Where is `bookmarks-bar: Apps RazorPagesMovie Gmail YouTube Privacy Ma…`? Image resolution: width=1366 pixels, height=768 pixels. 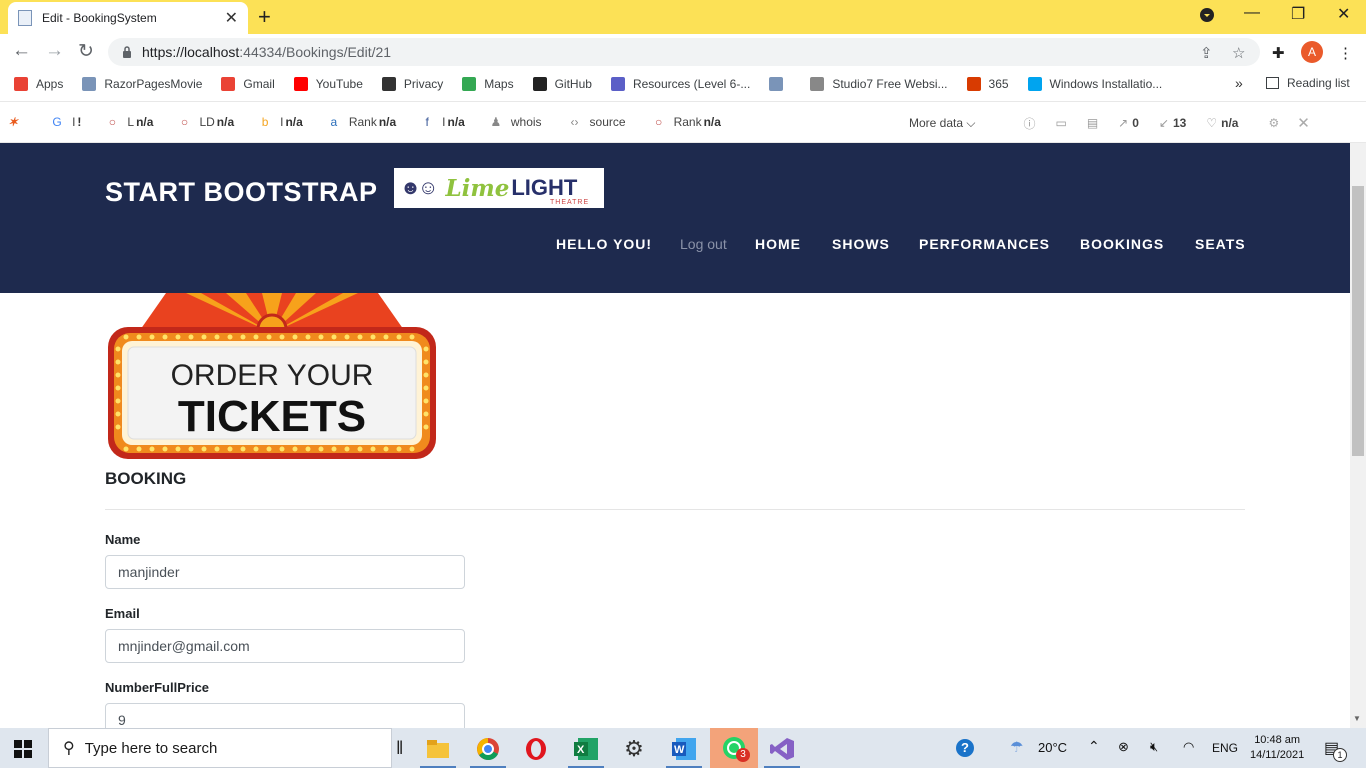
bookmarks-bar: Apps RazorPagesMovie Gmail YouTube Privacy Ma… is located at coordinates (683, 84).